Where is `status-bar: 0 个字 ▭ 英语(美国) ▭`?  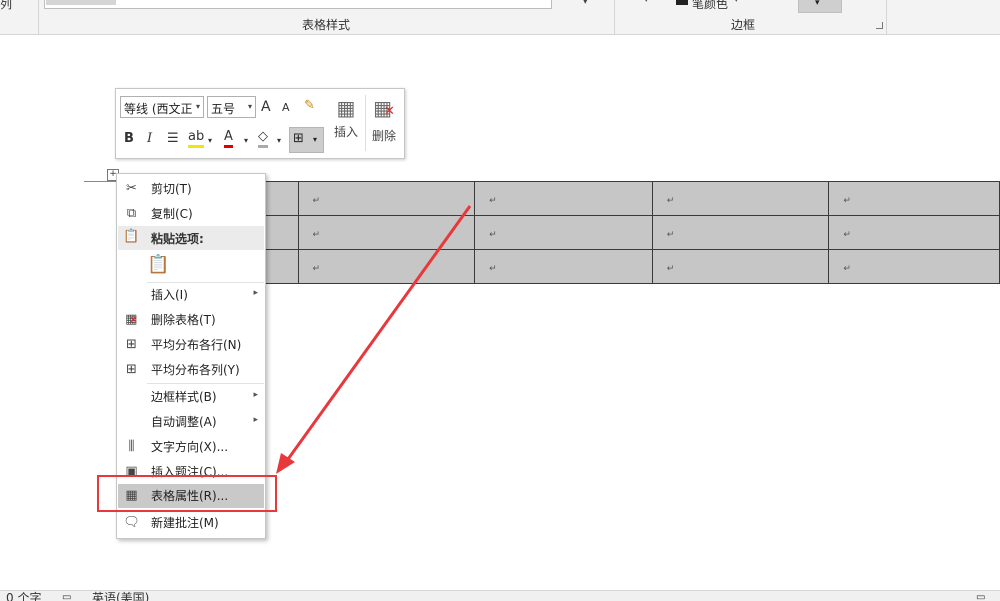 status-bar: 0 个字 ▭ 英语(美国) ▭ is located at coordinates (500, 595).